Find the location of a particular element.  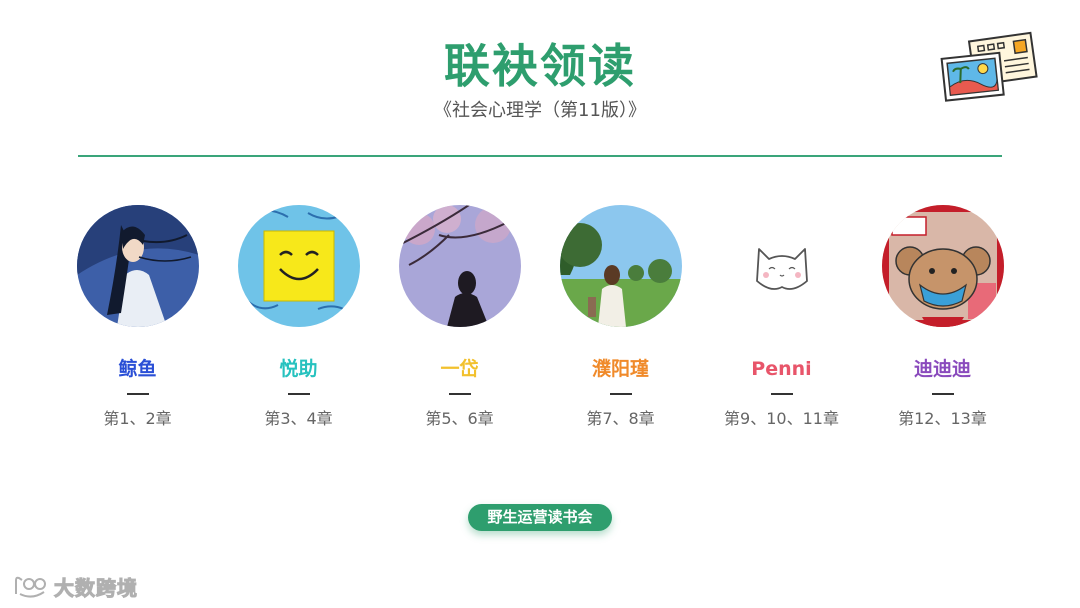

member-chapters: 第5、6章 is located at coordinates (459, 418).